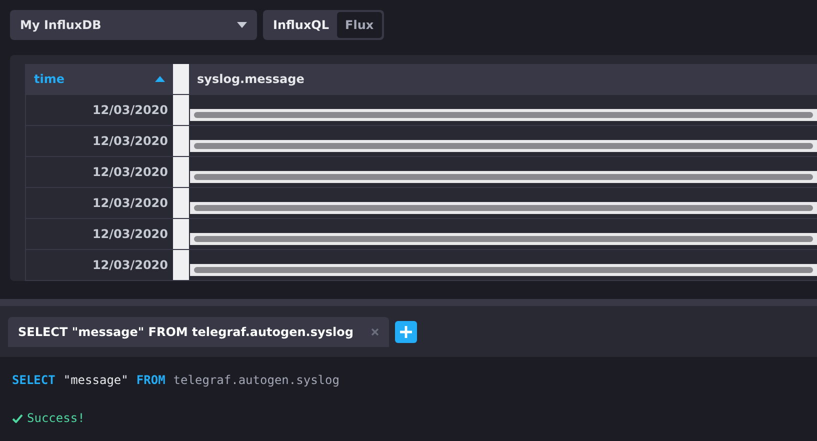 The height and width of the screenshot is (441, 817). I want to click on query-tab: SELECT "message" FROM telegraf.autogen.syslog, so click(199, 332).